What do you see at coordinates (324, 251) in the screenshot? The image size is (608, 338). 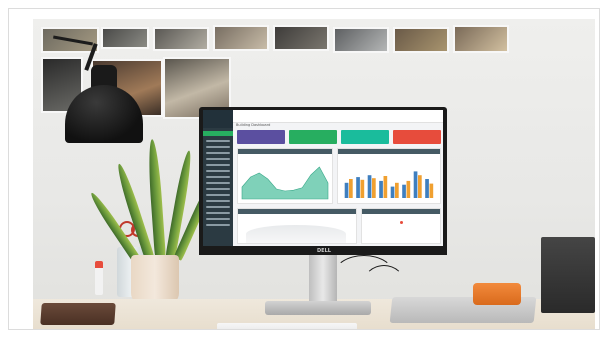 I see `monitor-logo-icon: DELL` at bounding box center [324, 251].